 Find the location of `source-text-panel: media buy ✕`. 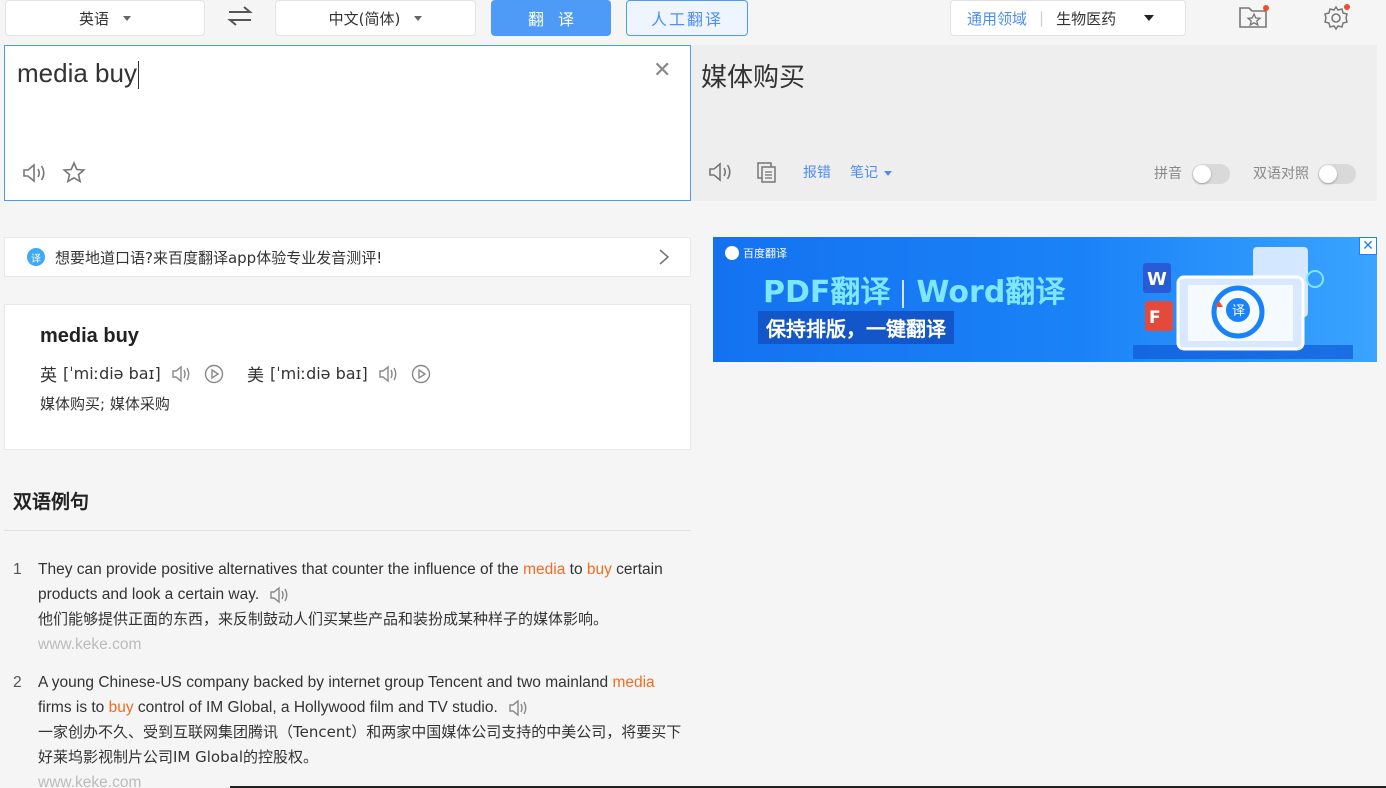

source-text-panel: media buy ✕ is located at coordinates (347, 123).